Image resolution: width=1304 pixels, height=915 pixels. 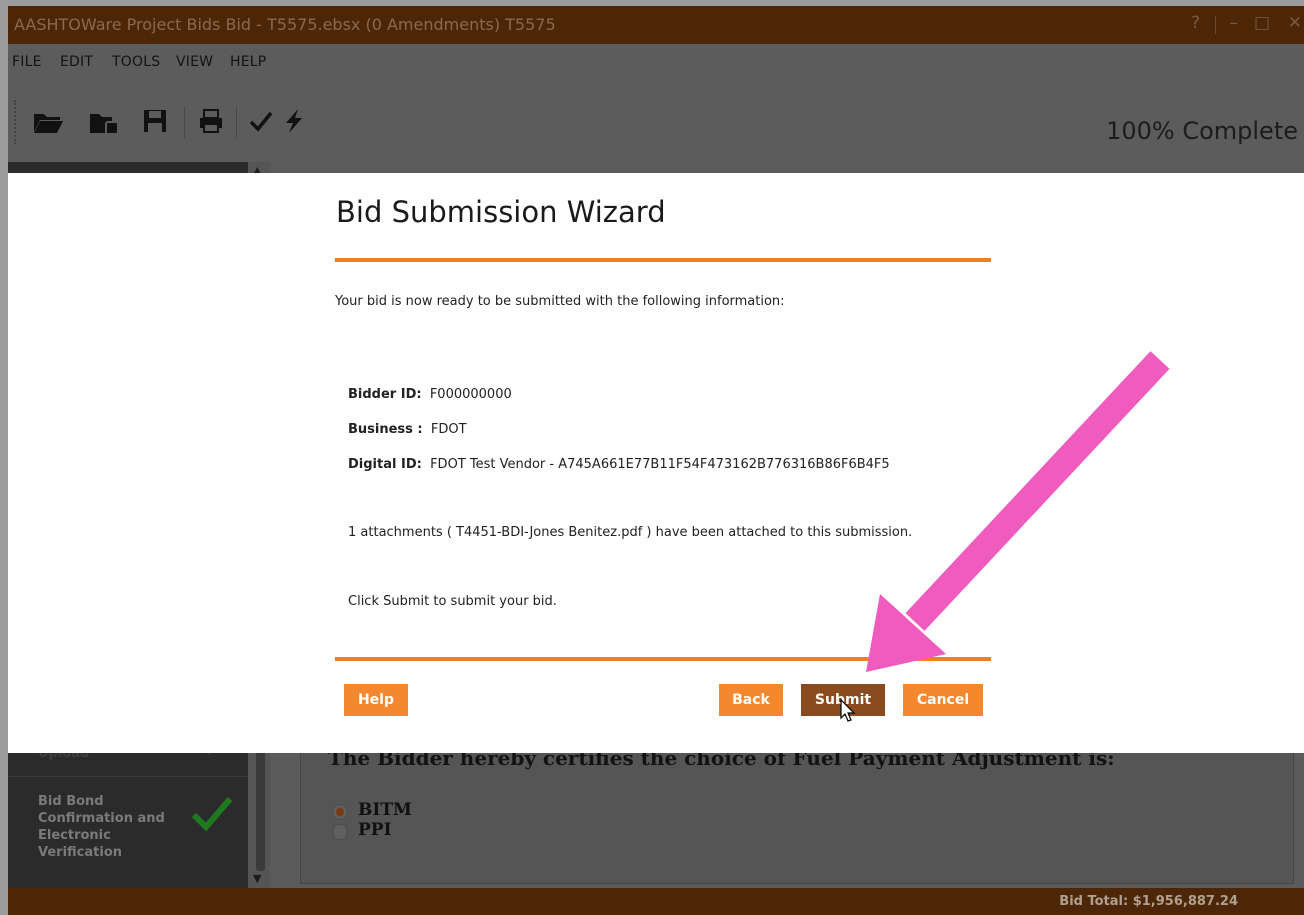 What do you see at coordinates (1202, 131) in the screenshot?
I see `completion-status: 100% Complete` at bounding box center [1202, 131].